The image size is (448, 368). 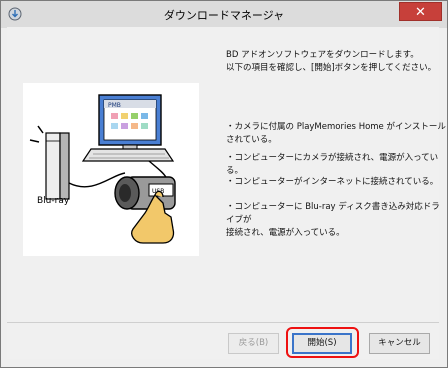 What do you see at coordinates (128, 155) in the screenshot?
I see `keyboard-icon` at bounding box center [128, 155].